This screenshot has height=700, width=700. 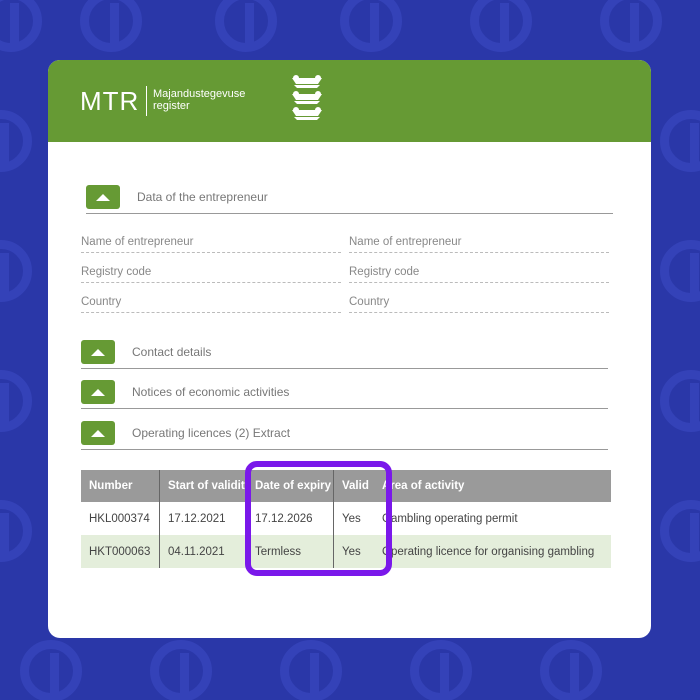 I want to click on column-header-start: Start of validity, so click(x=203, y=486).